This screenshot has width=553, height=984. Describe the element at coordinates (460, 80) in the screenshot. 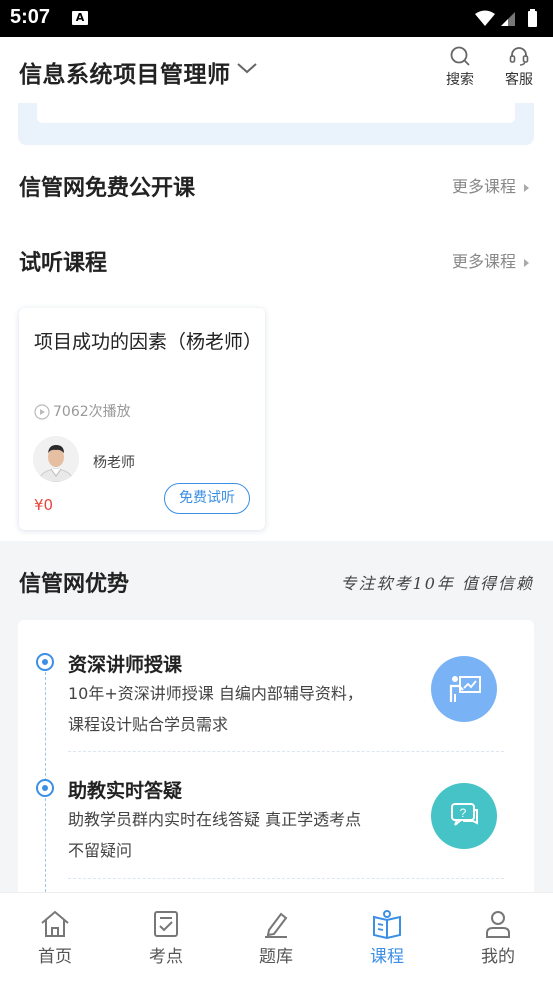

I see `search-label: 搜索` at that location.